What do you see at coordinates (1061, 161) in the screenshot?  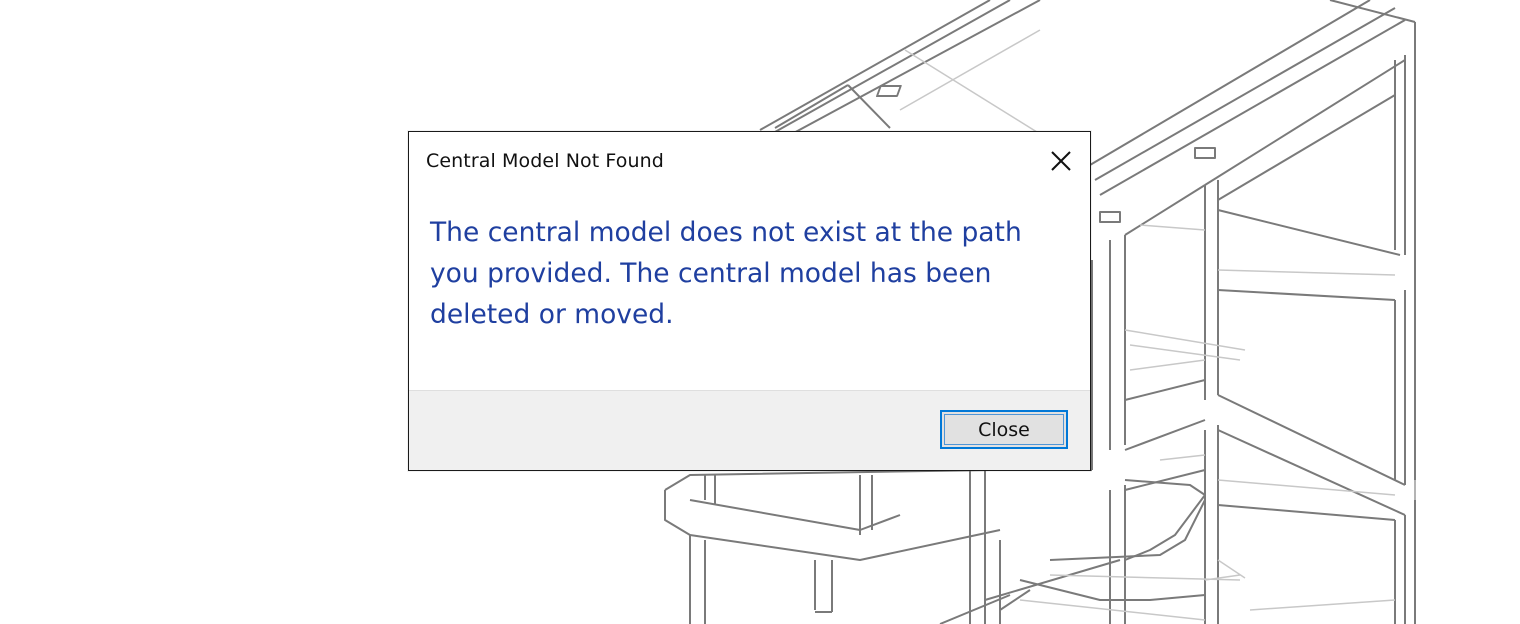 I see `close-icon` at bounding box center [1061, 161].